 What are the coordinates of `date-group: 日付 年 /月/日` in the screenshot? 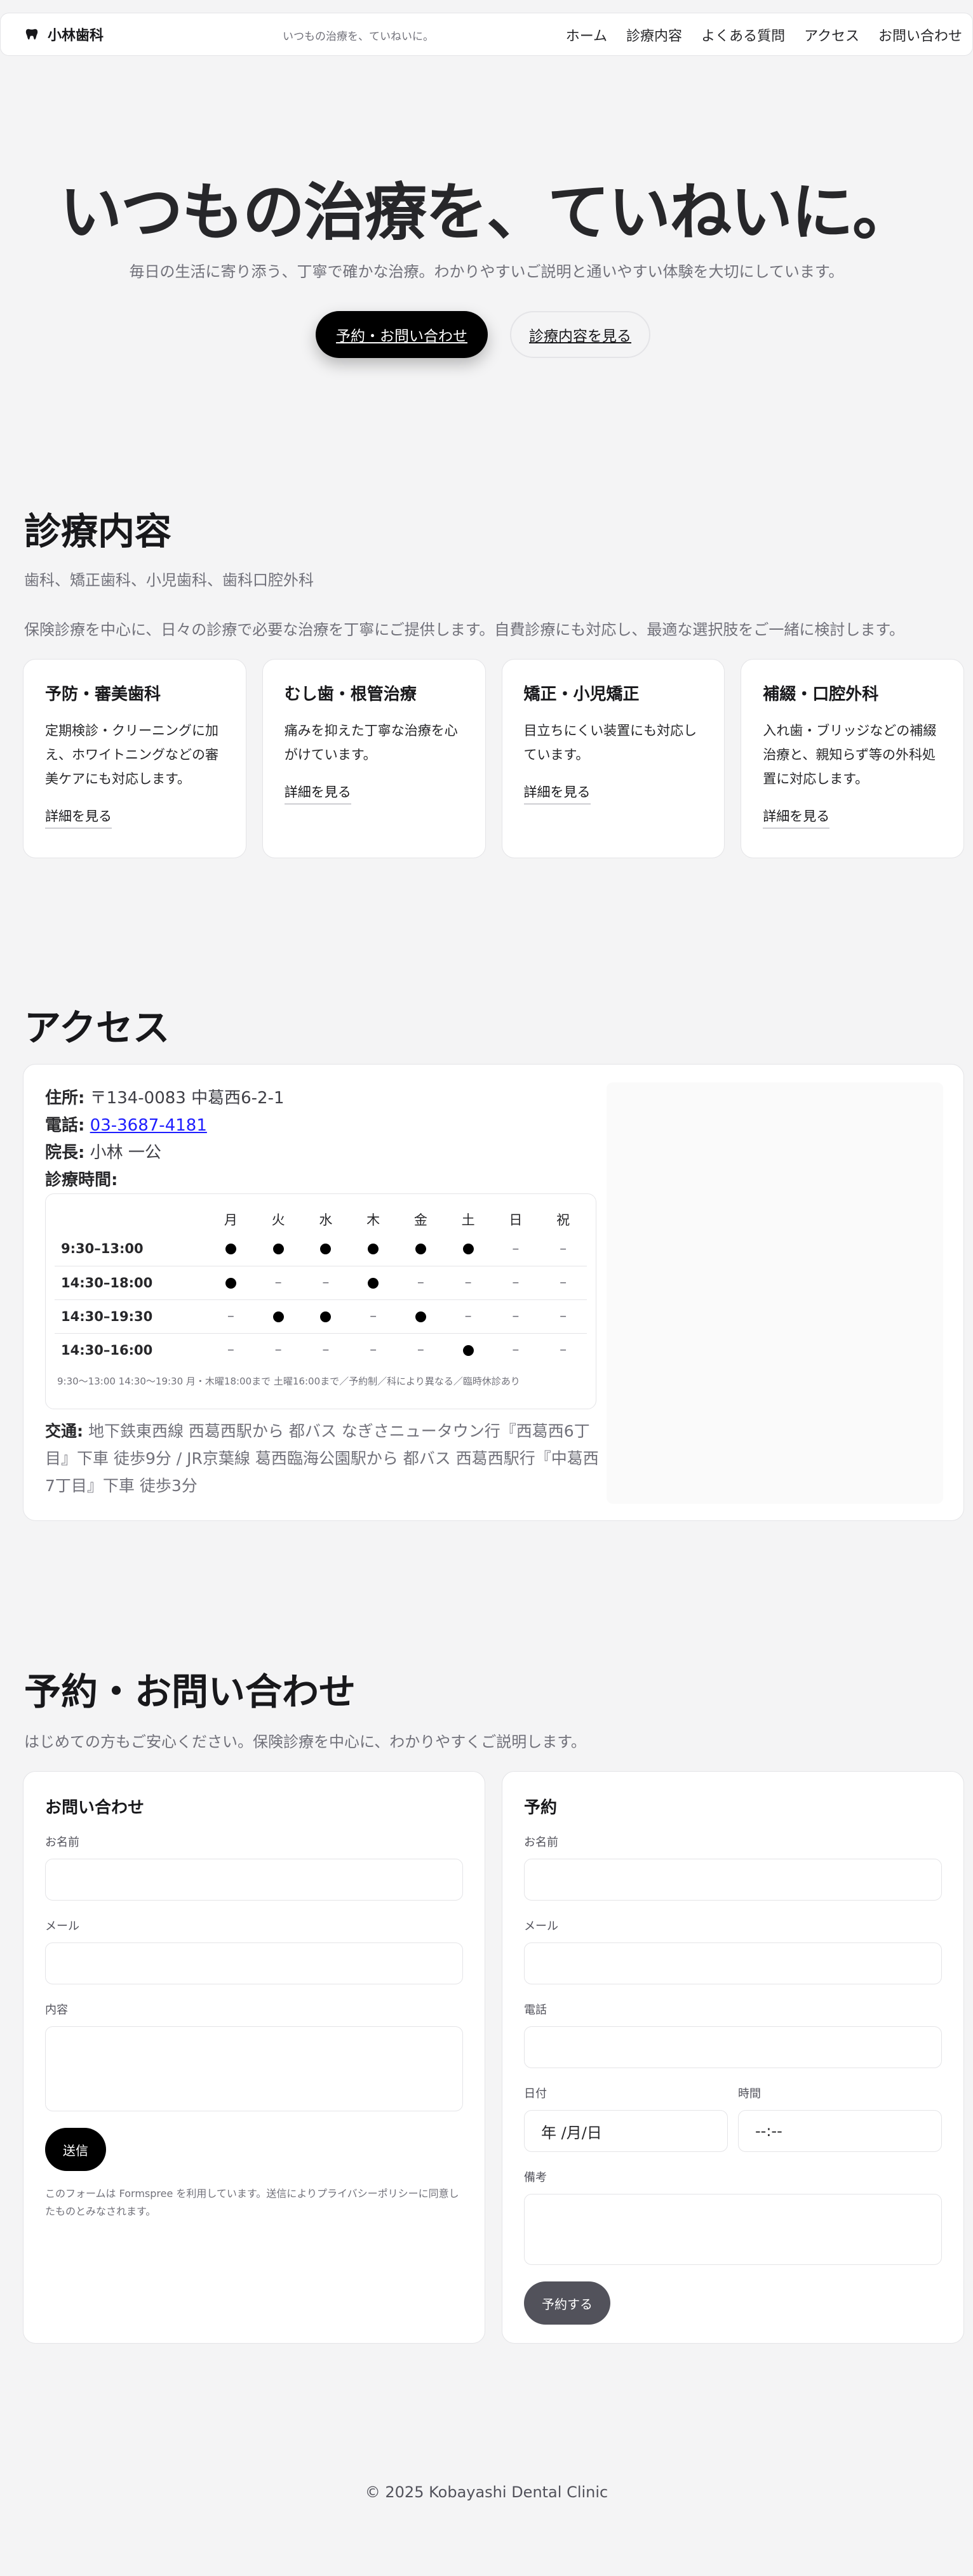 It's located at (626, 2126).